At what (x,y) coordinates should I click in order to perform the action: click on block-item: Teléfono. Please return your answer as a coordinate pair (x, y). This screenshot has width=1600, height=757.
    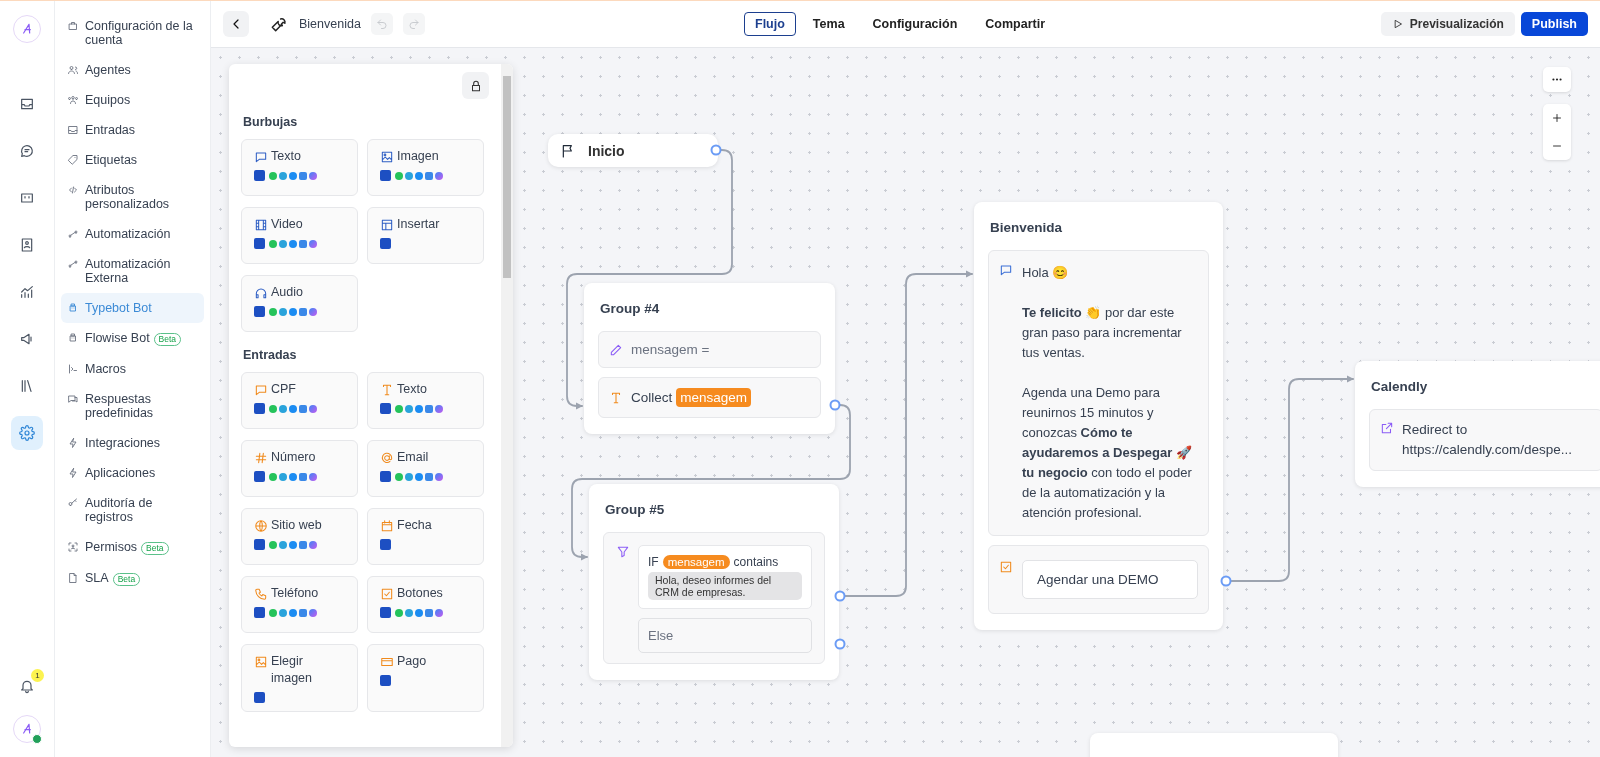
    Looking at the image, I should click on (299, 604).